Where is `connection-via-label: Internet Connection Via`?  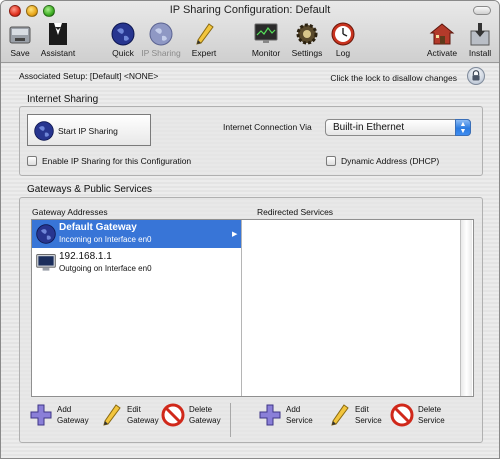
connection-via-label: Internet Connection Via is located at coordinates (267, 127).